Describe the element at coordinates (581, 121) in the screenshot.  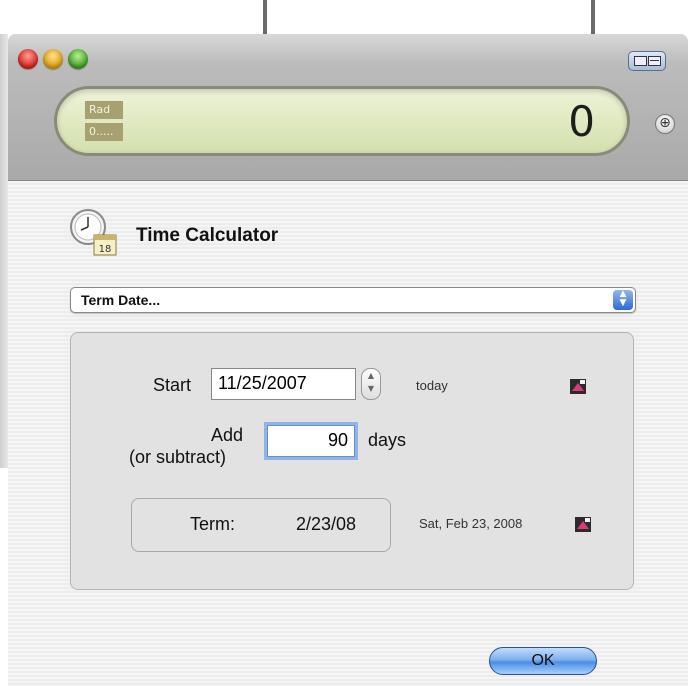
I see `display-value: 0` at that location.